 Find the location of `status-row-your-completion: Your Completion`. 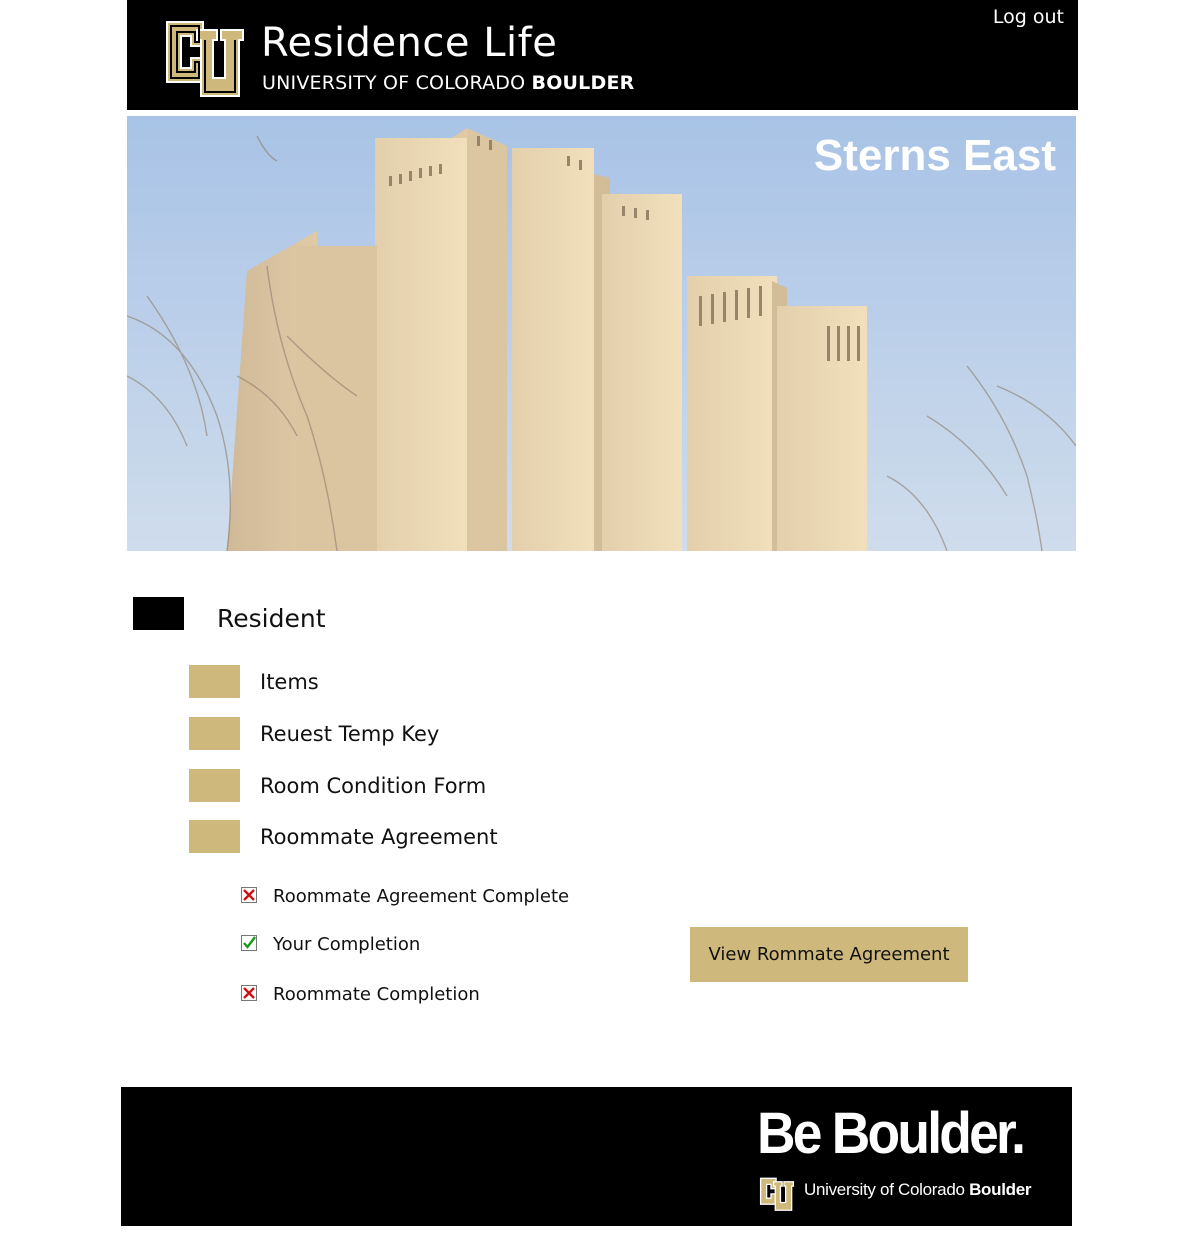

status-row-your-completion: Your Completion is located at coordinates (451, 945).